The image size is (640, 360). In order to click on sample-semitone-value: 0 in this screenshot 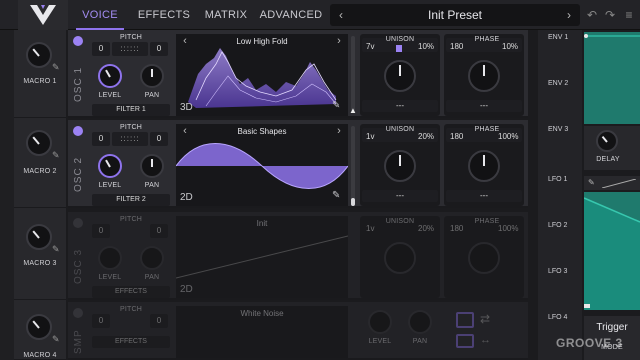, I will do `click(159, 321)`.